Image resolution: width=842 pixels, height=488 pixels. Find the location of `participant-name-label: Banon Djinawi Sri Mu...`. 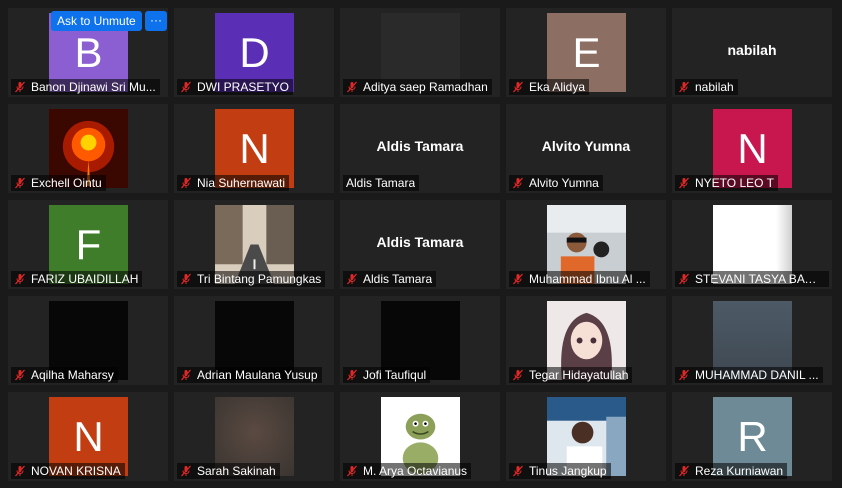

participant-name-label: Banon Djinawi Sri Mu... is located at coordinates (85, 87).